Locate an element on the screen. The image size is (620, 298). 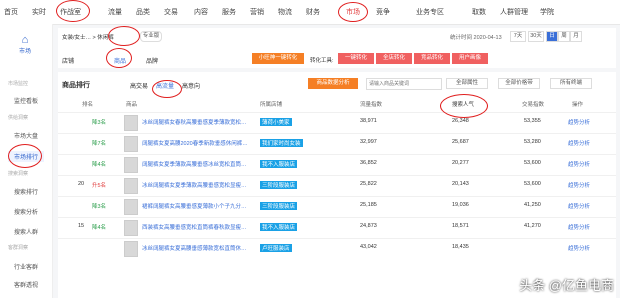
shop-tag: 卢旺服装店 is located at coordinates (276, 248).